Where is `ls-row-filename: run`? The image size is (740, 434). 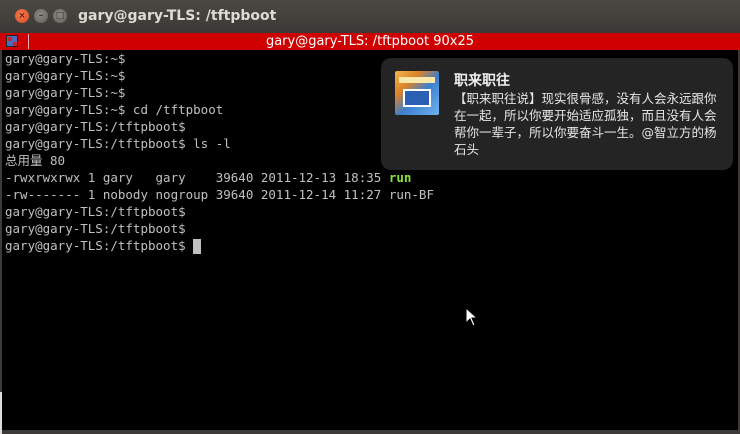 ls-row-filename: run is located at coordinates (400, 177).